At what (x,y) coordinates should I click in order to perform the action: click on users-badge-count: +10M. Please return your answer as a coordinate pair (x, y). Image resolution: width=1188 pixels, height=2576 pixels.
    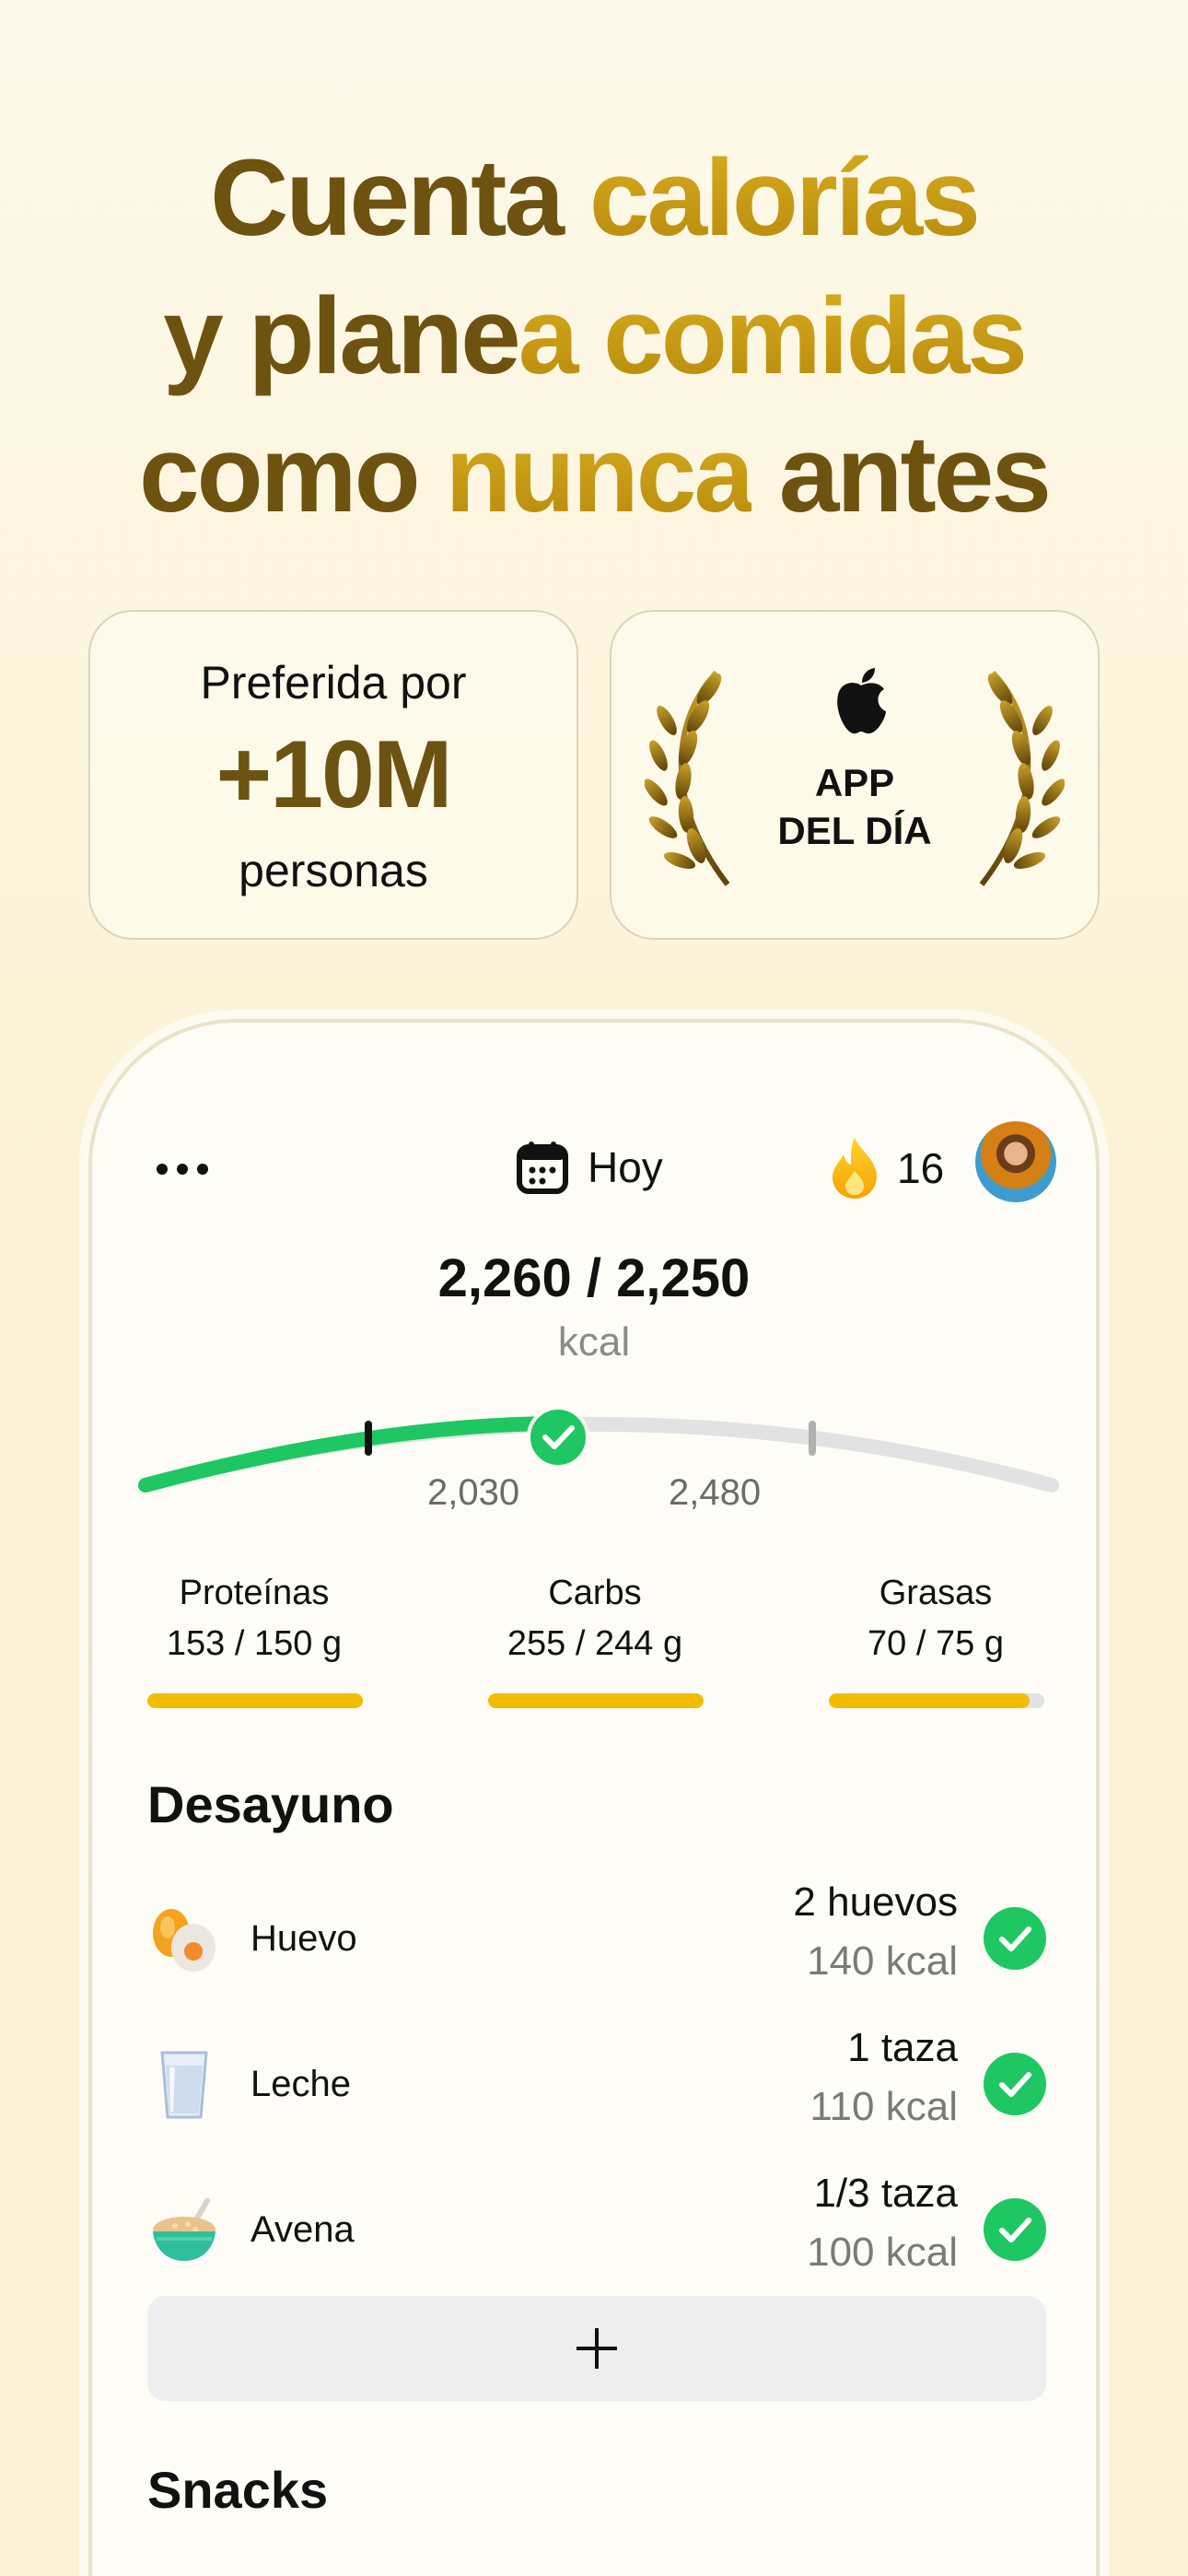
    Looking at the image, I should click on (333, 774).